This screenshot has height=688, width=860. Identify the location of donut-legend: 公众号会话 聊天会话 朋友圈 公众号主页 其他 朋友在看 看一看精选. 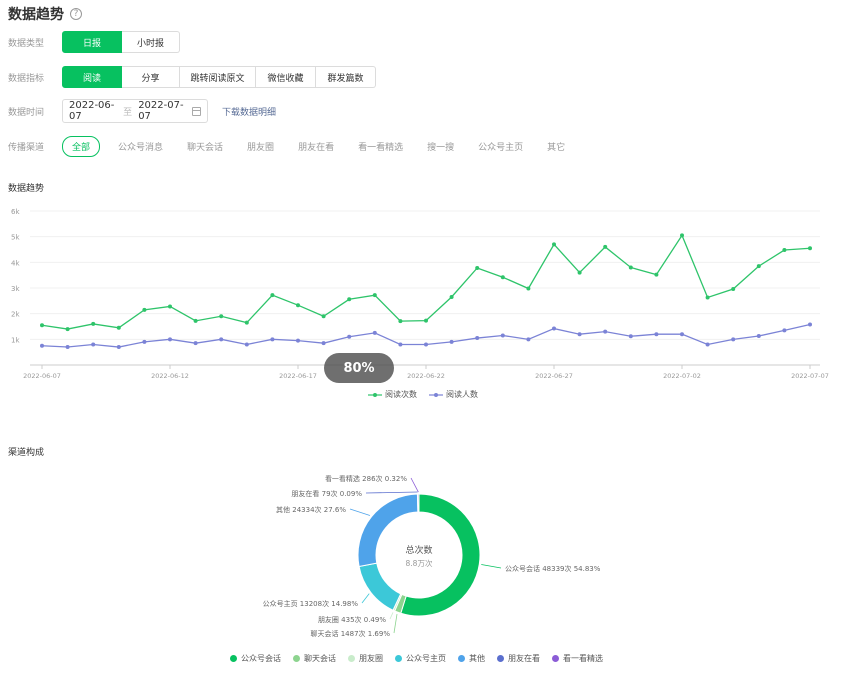
(422, 658).